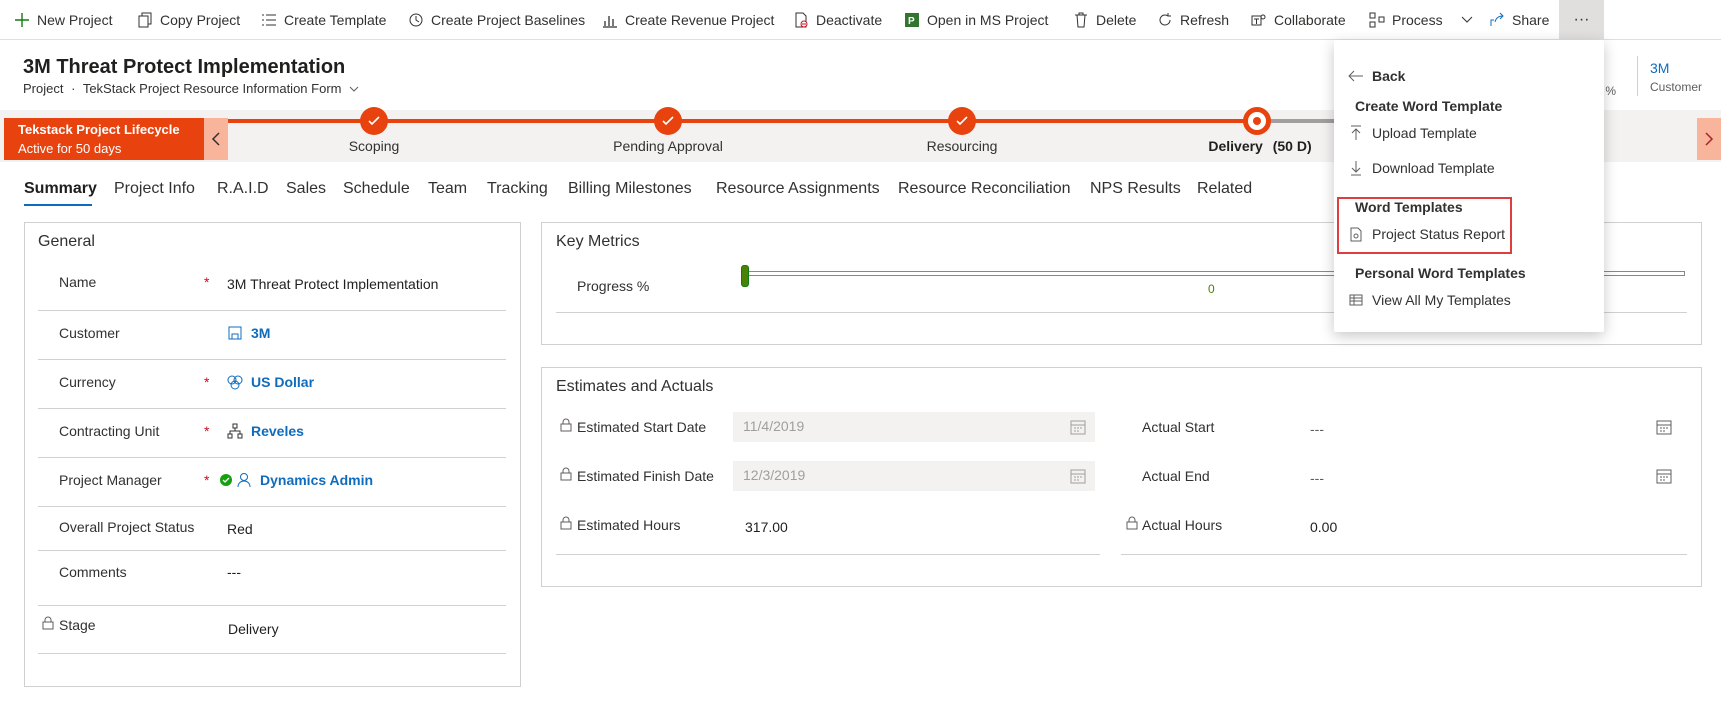 The height and width of the screenshot is (703, 1721). I want to click on view-all-my-templates-menu-item: View All My Templates, so click(1429, 300).